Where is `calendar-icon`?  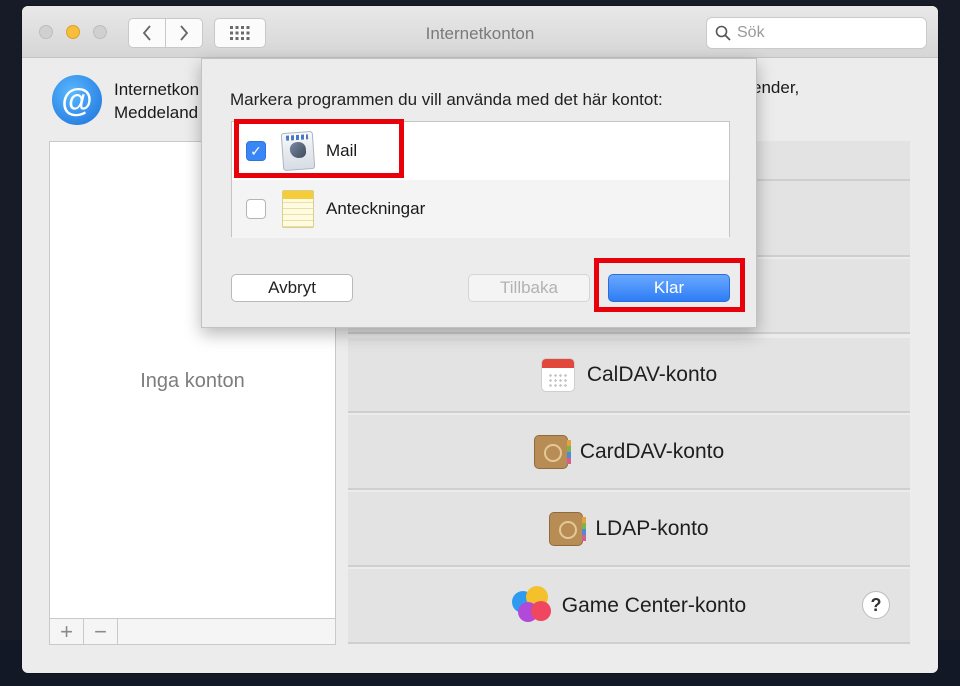 calendar-icon is located at coordinates (557, 374).